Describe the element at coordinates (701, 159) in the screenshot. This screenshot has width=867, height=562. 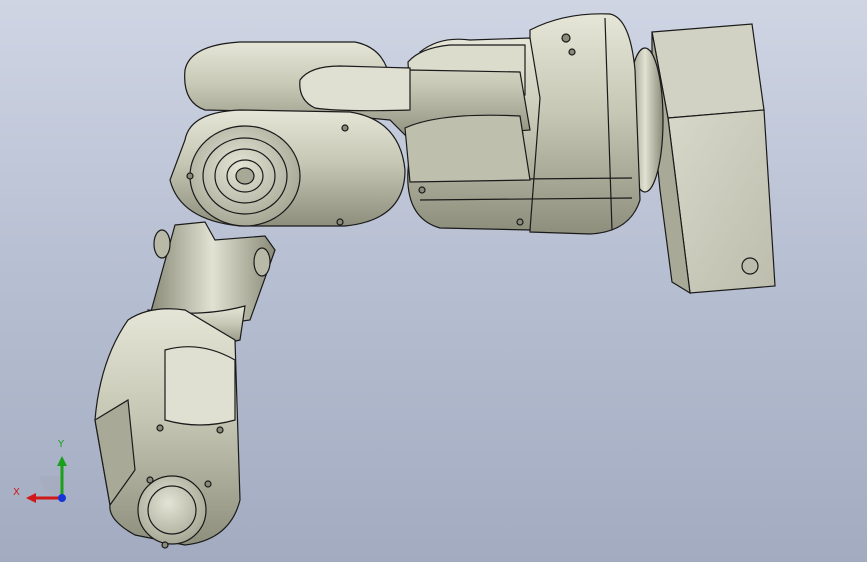
I see `base-mount-block` at that location.